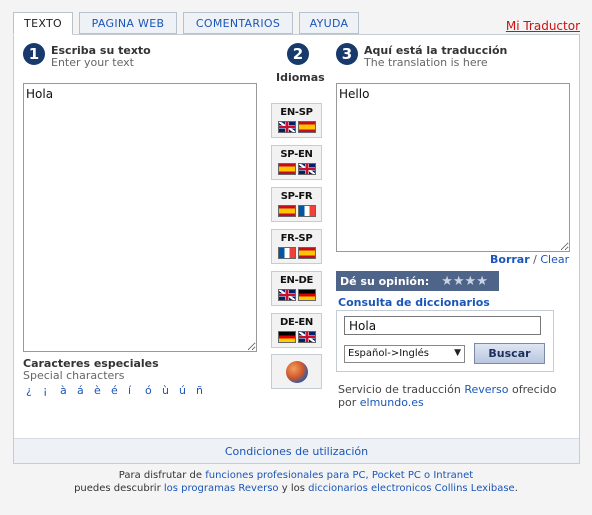 This screenshot has width=592, height=515. I want to click on elmundo-link: elmundo.es, so click(392, 402).